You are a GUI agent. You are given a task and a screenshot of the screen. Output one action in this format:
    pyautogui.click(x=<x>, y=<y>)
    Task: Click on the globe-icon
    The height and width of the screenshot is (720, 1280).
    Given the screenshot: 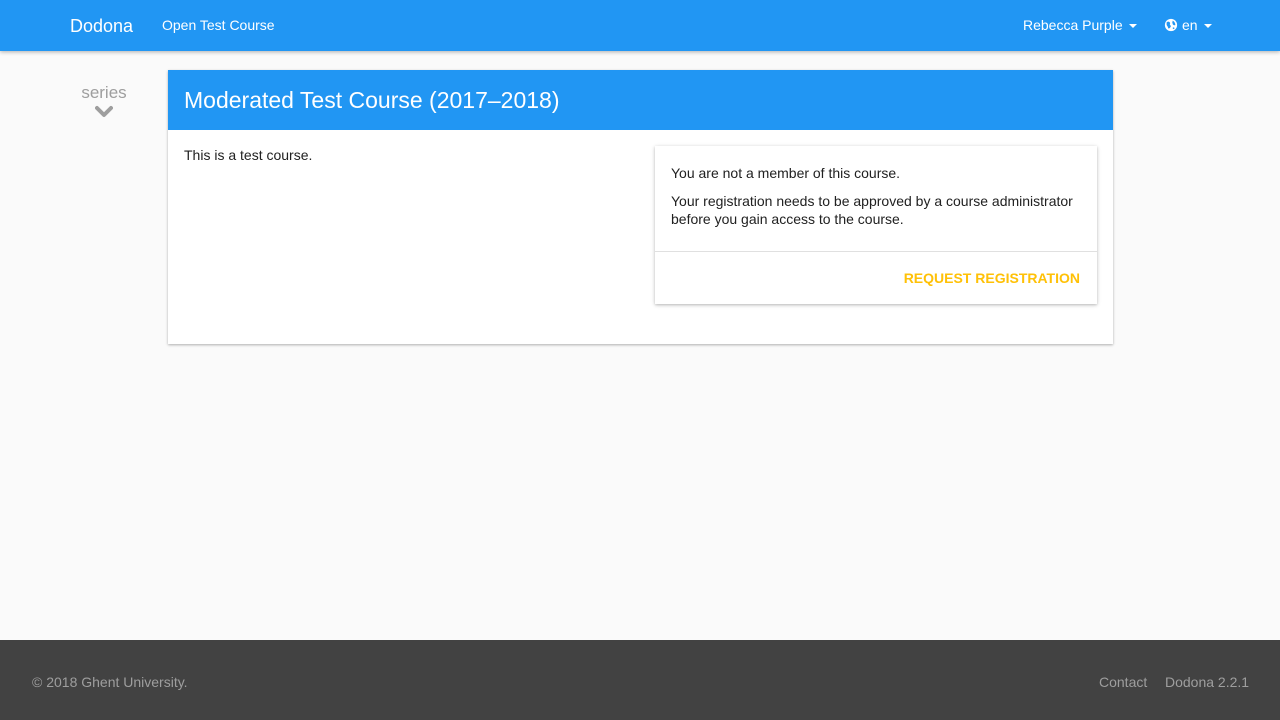 What is the action you would take?
    pyautogui.click(x=1171, y=25)
    